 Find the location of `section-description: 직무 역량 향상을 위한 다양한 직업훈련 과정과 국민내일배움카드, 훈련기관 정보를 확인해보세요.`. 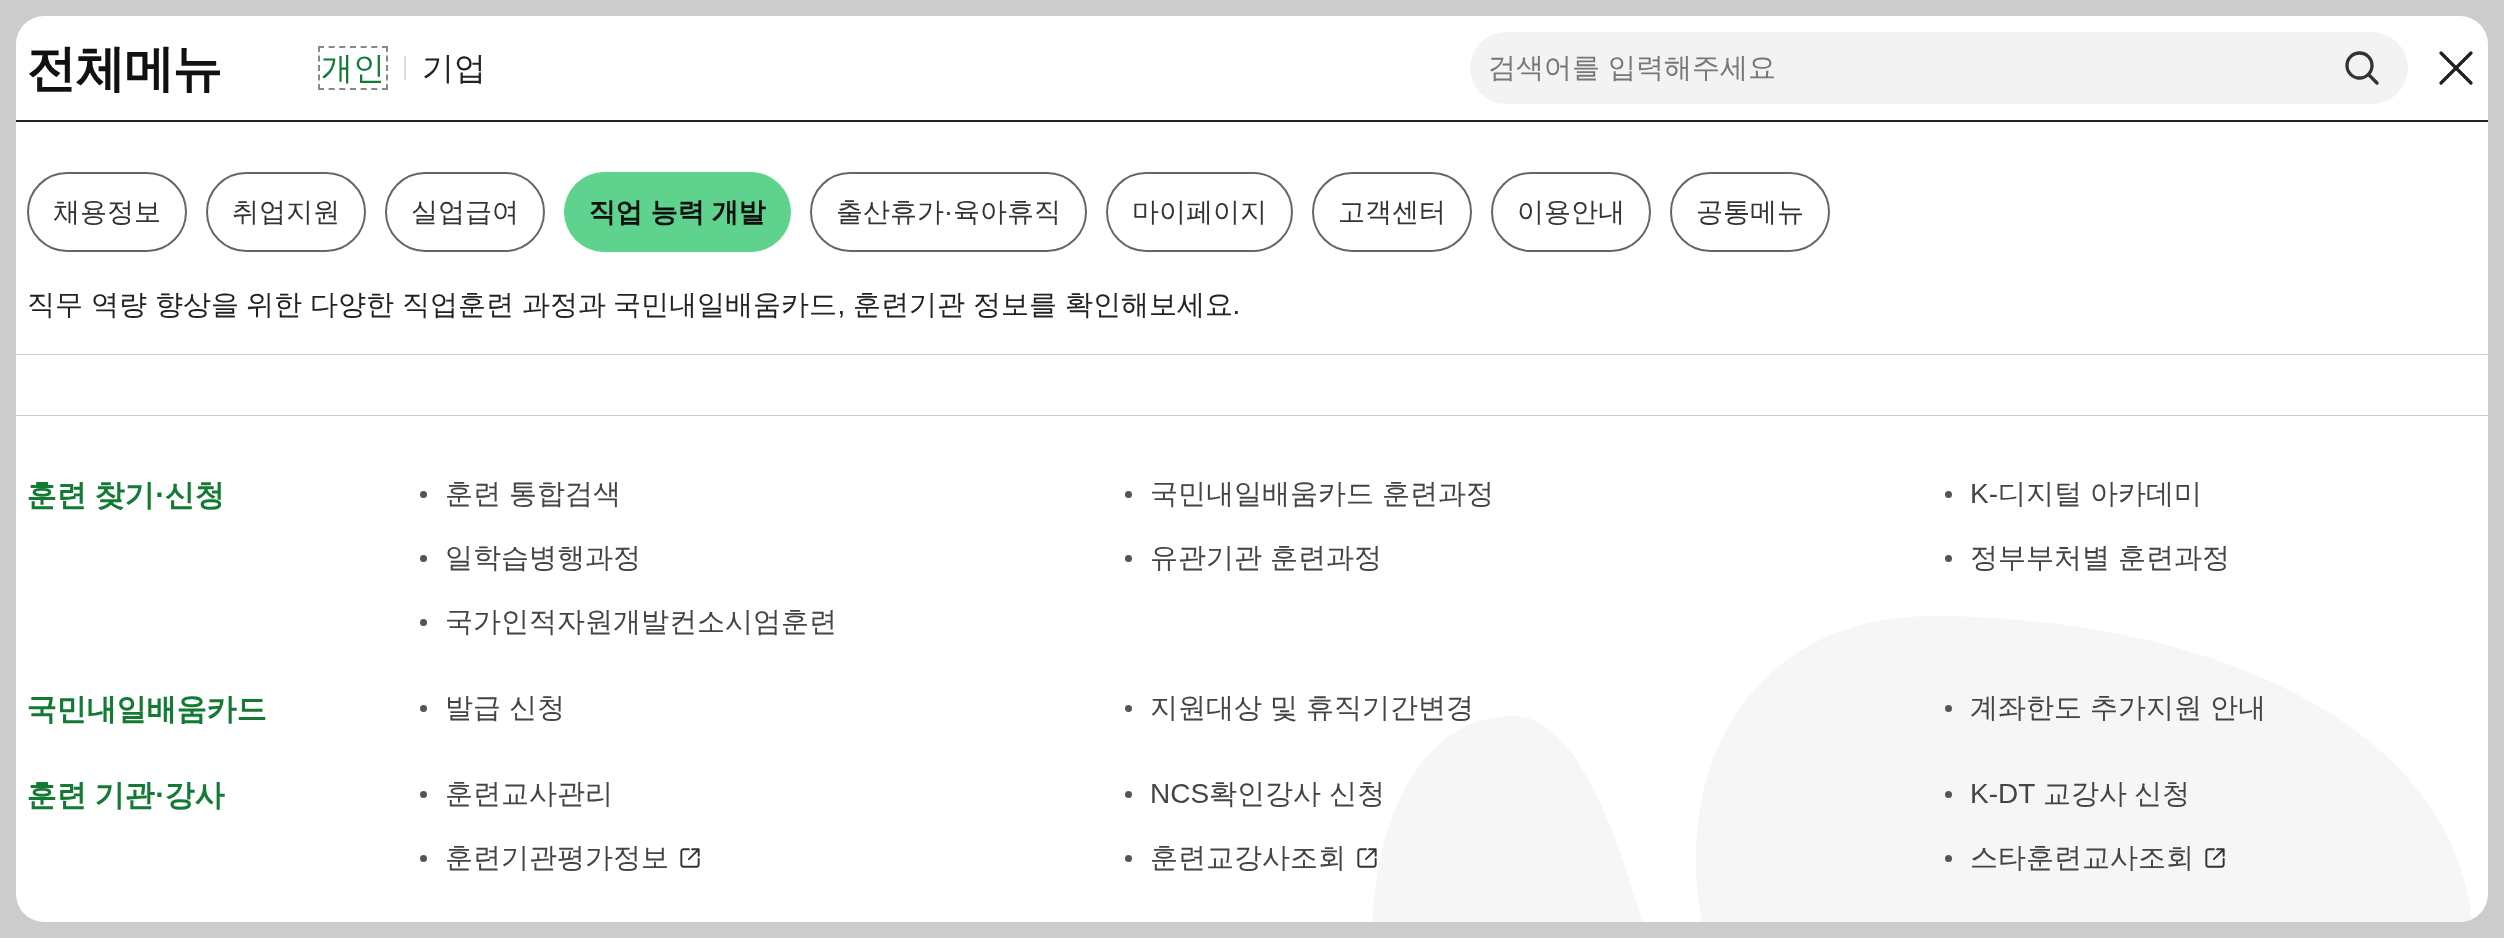

section-description: 직무 역량 향상을 위한 다양한 직업훈련 과정과 국민내일배움카드, 훈련기관 정보를 확인해보세요. is located at coordinates (634, 305).